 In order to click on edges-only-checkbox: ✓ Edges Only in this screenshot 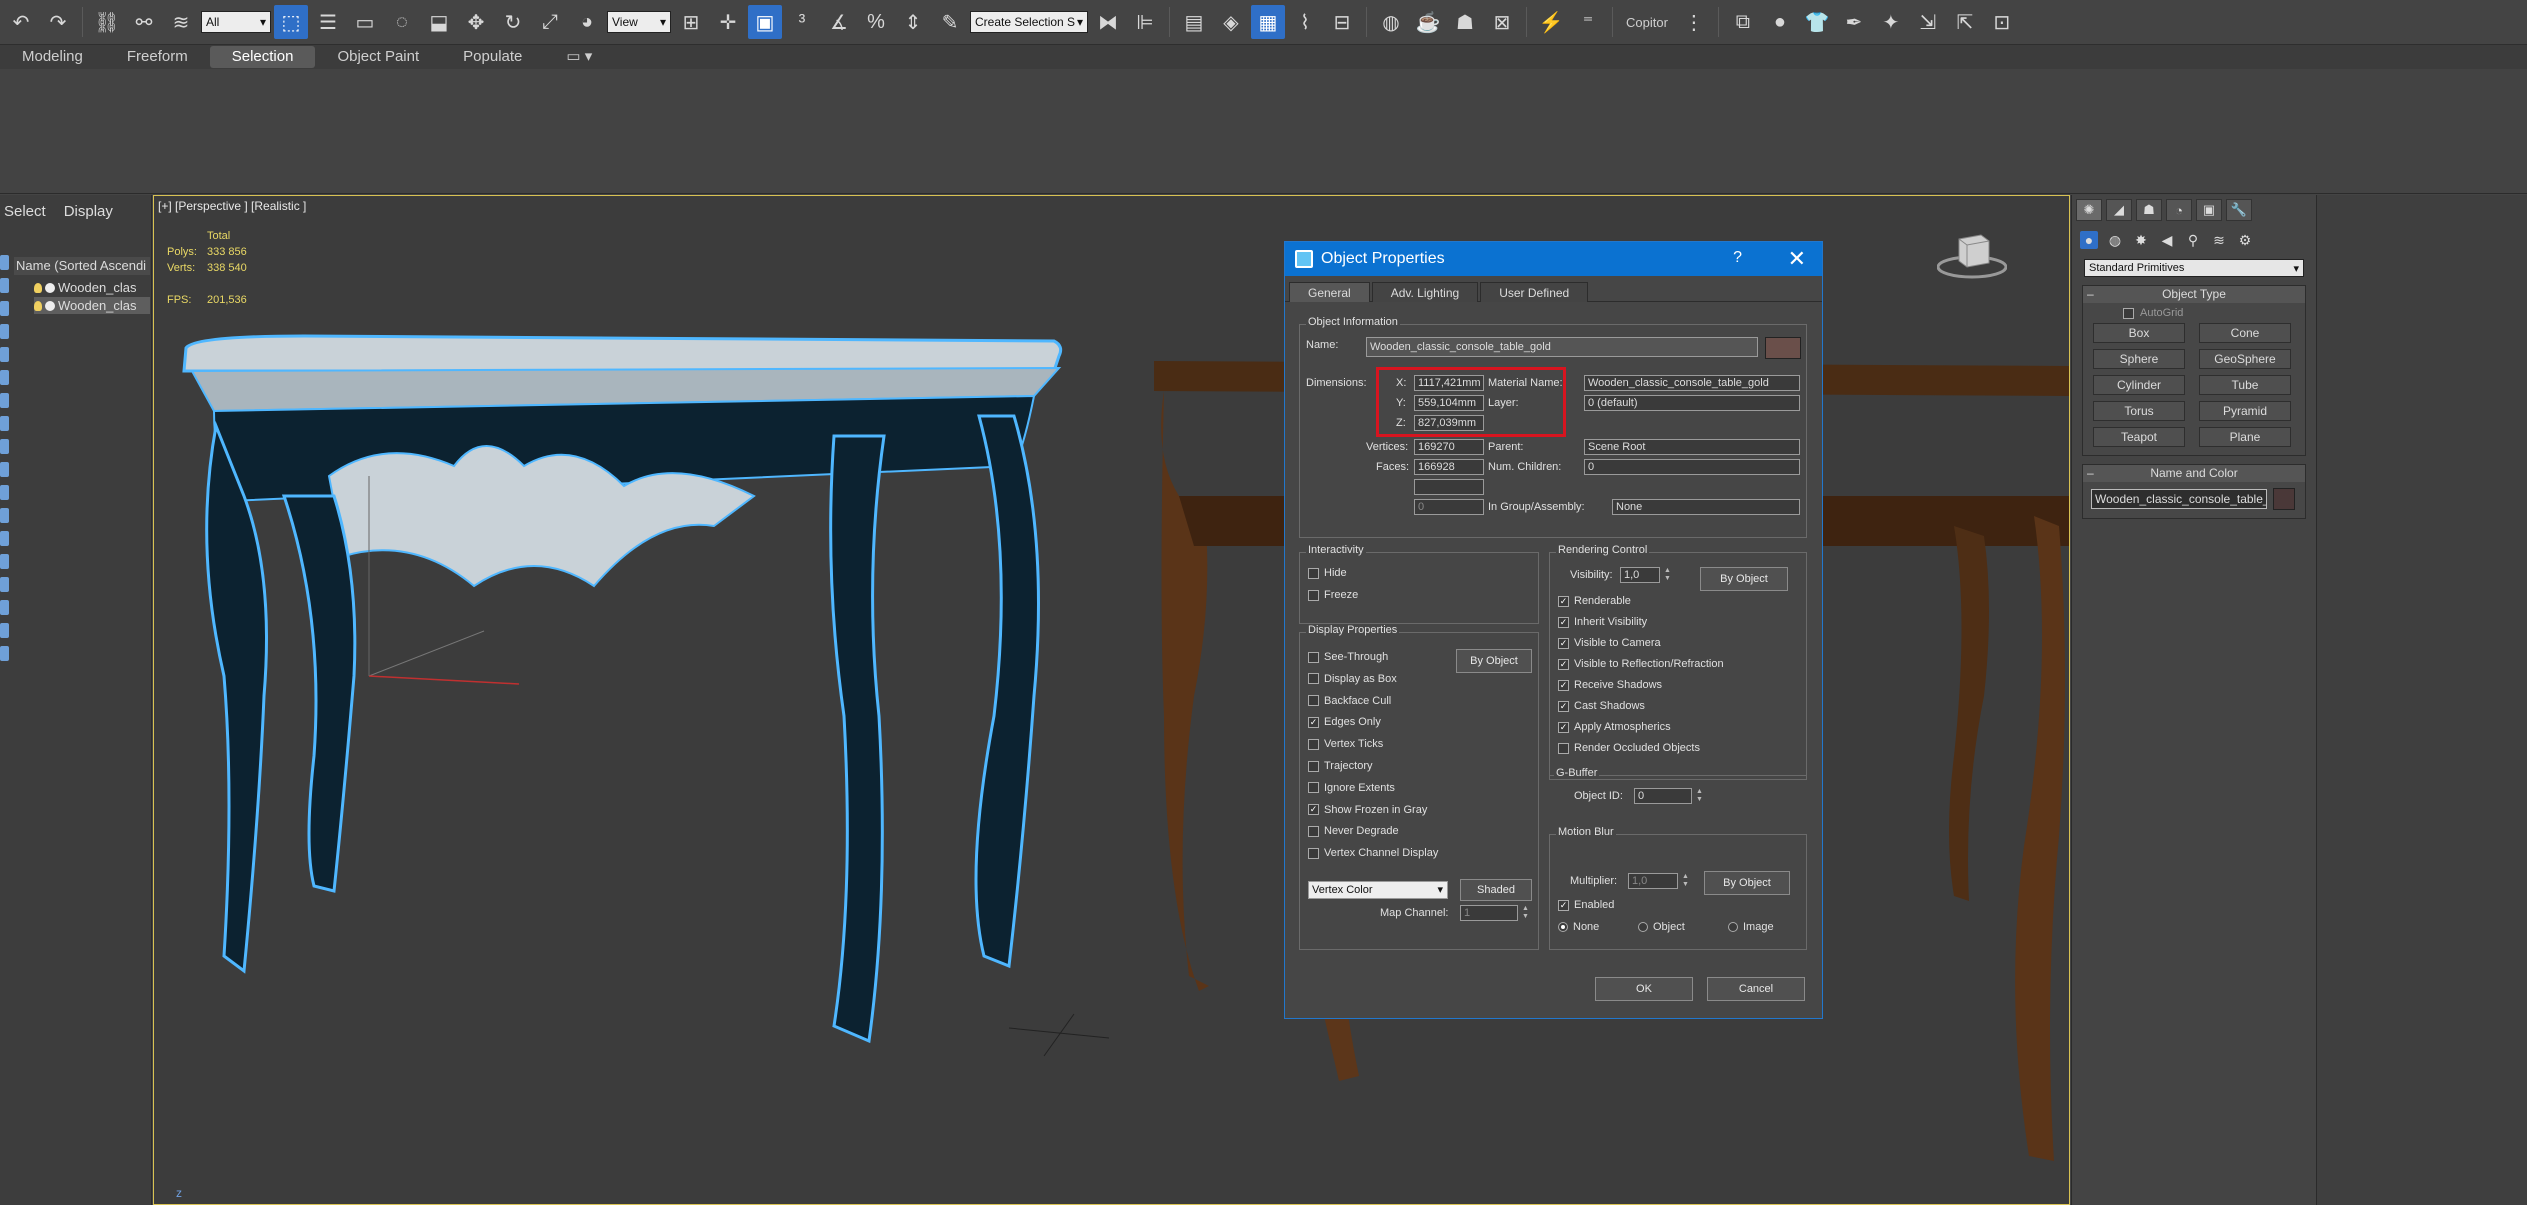, I will do `click(1344, 722)`.